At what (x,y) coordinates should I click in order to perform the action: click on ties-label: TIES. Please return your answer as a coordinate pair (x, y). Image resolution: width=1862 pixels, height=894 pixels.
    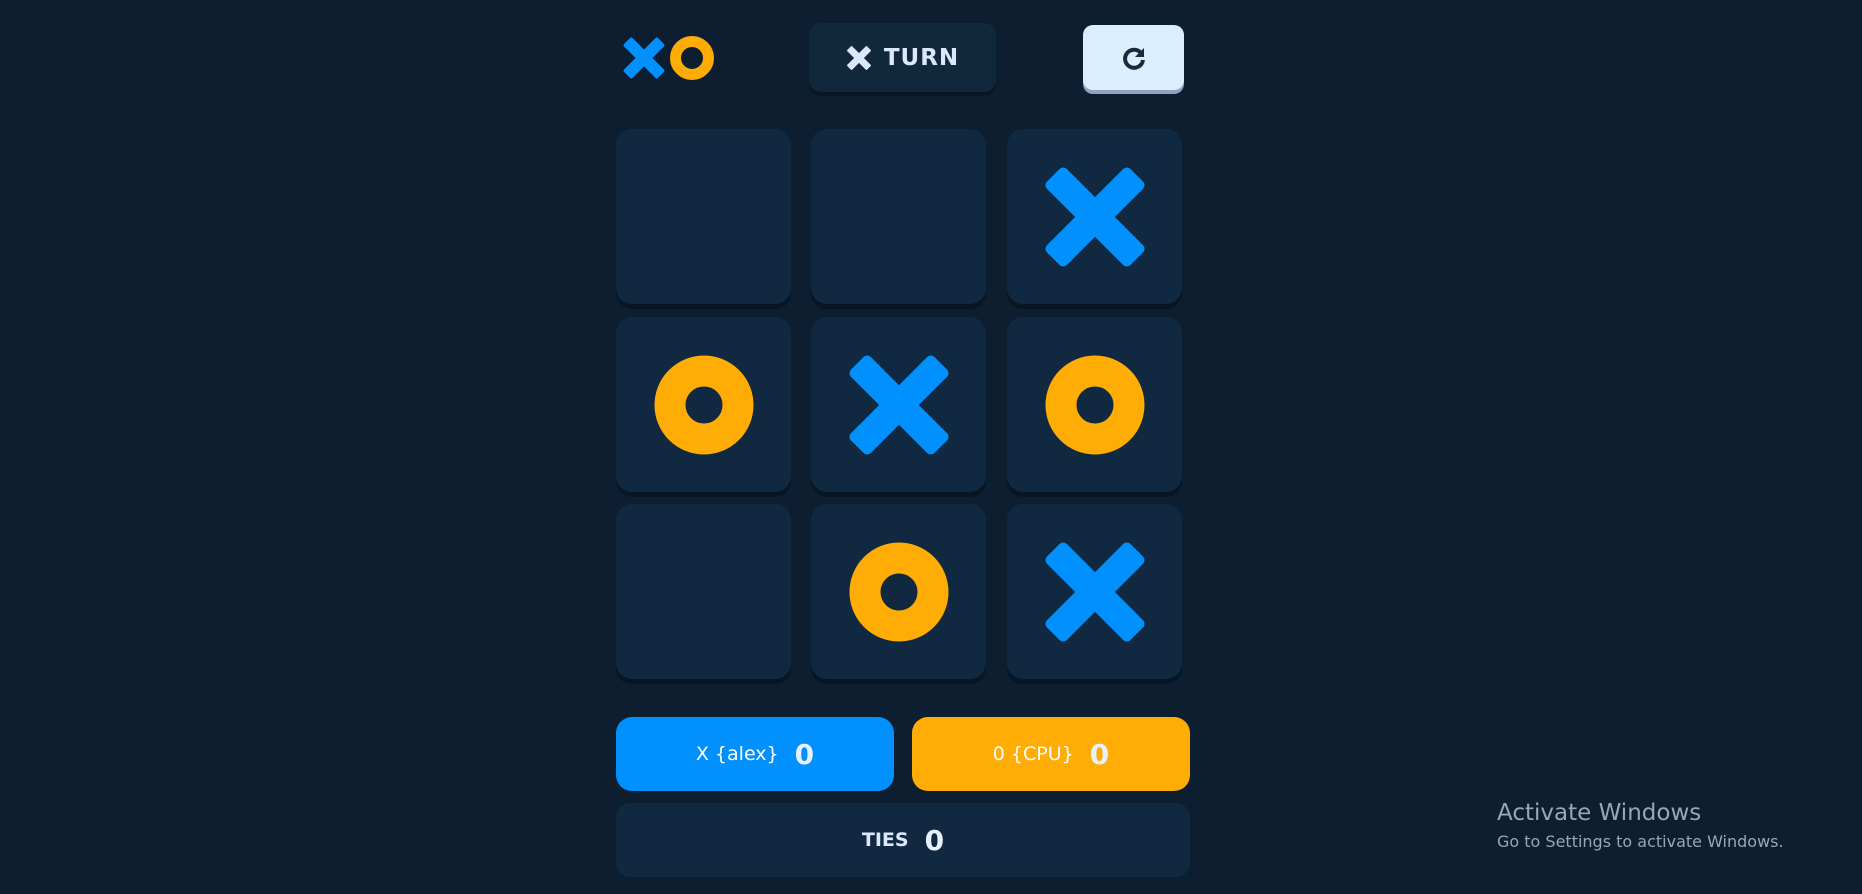
    Looking at the image, I should click on (885, 840).